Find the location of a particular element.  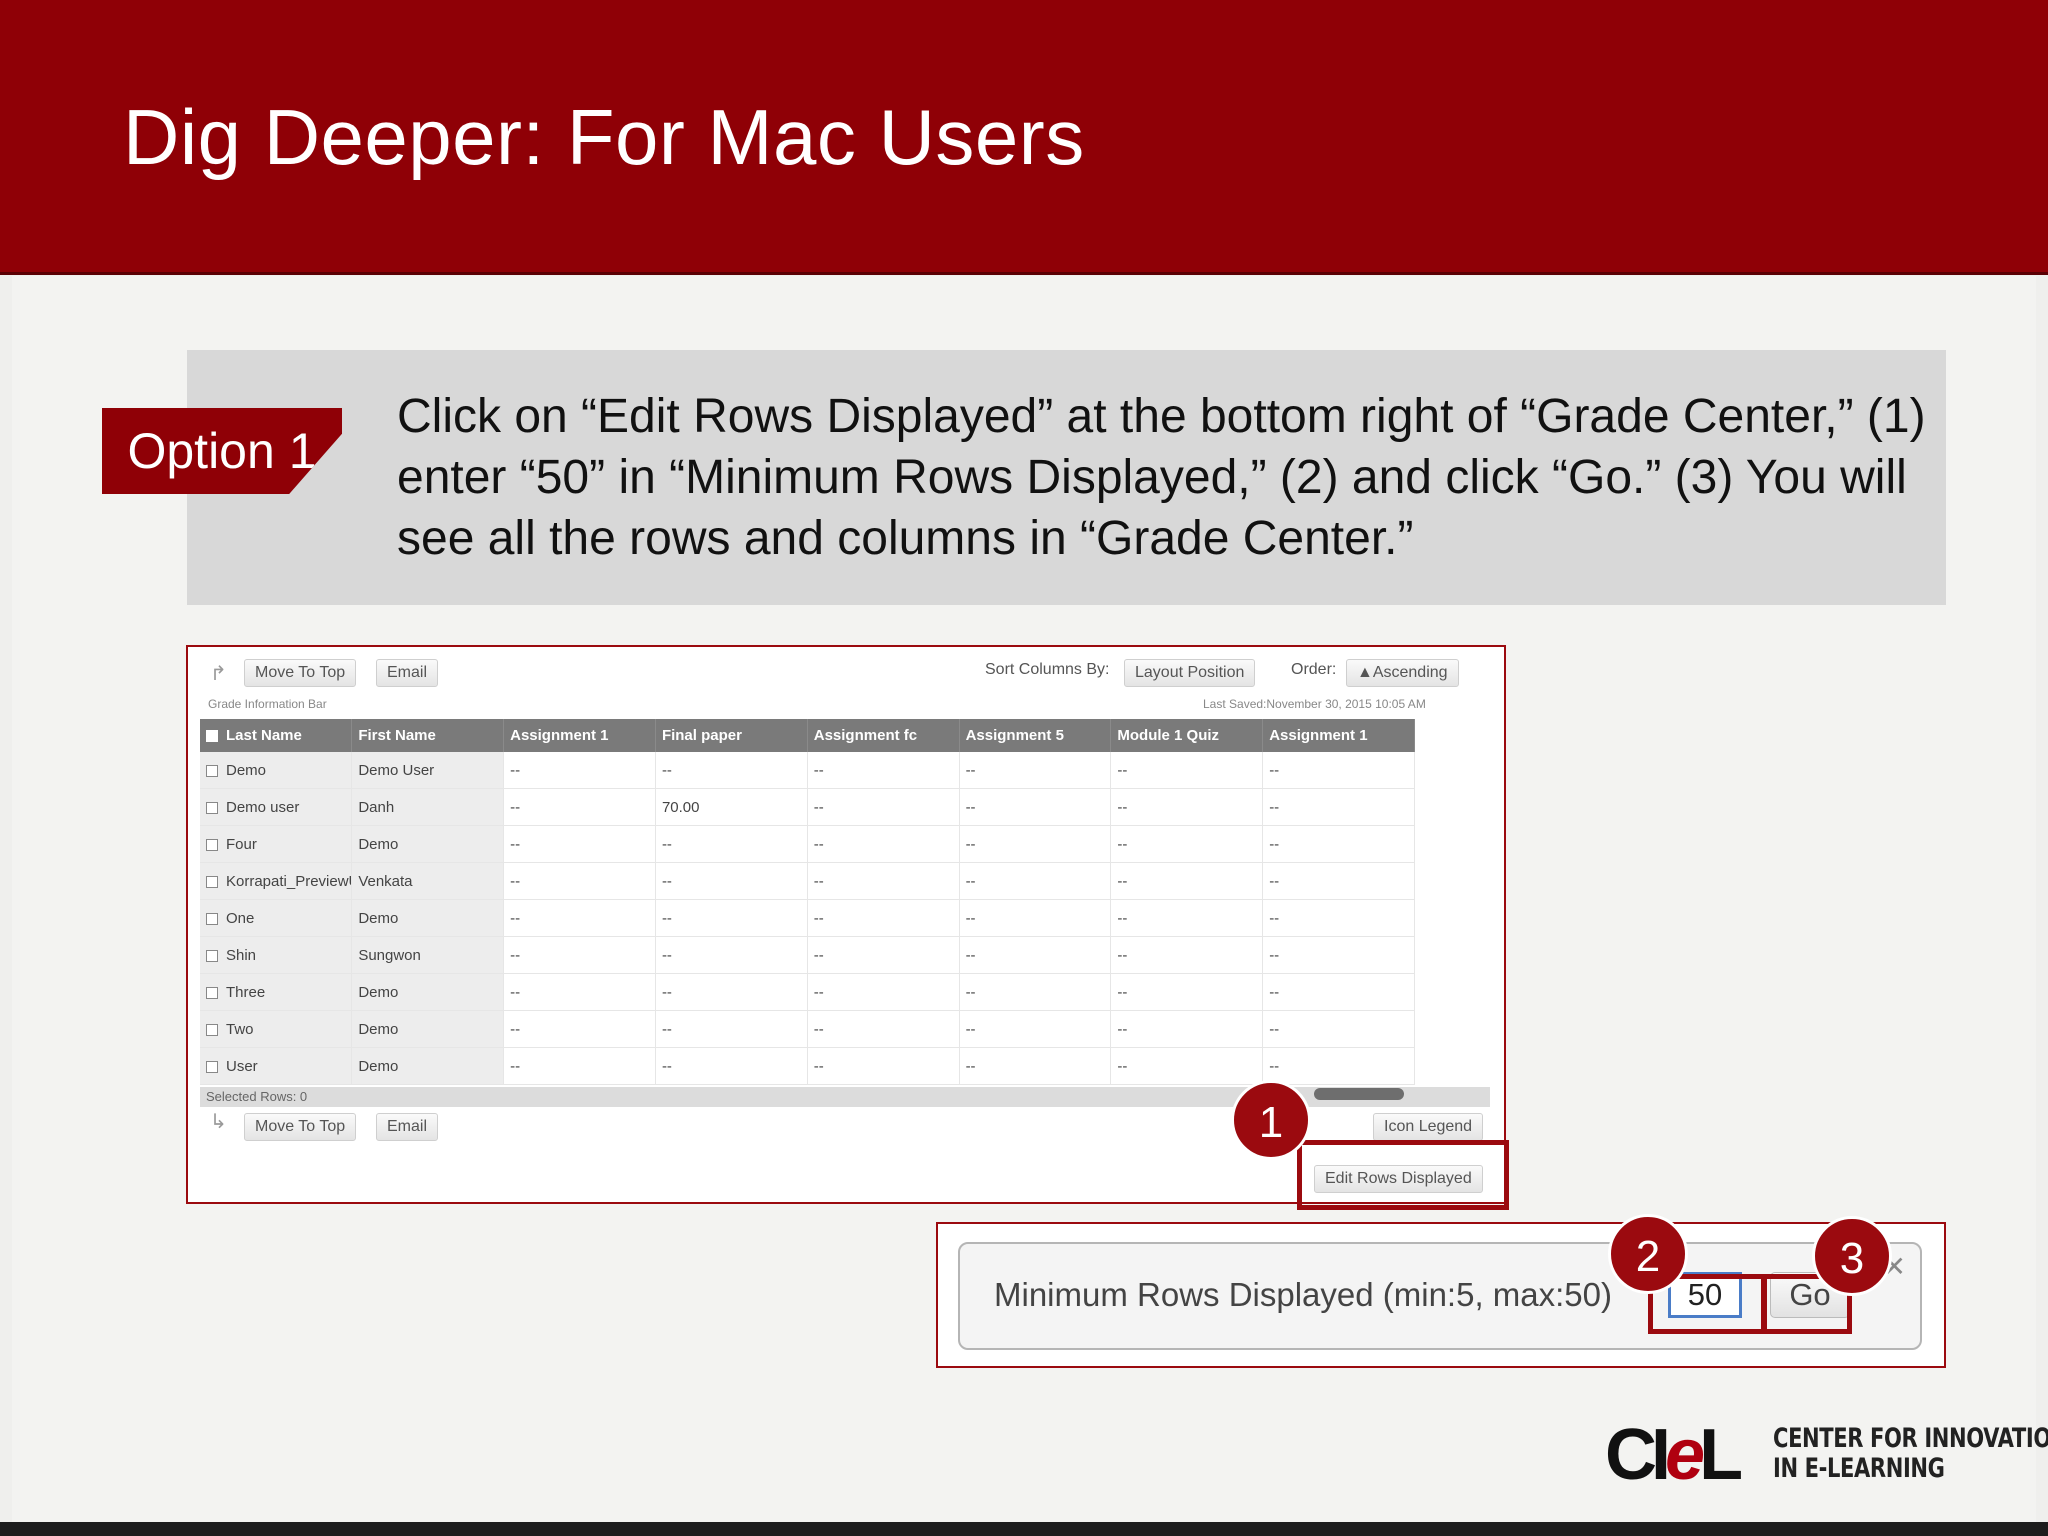

first-name-cell: Demo User is located at coordinates (428, 770).